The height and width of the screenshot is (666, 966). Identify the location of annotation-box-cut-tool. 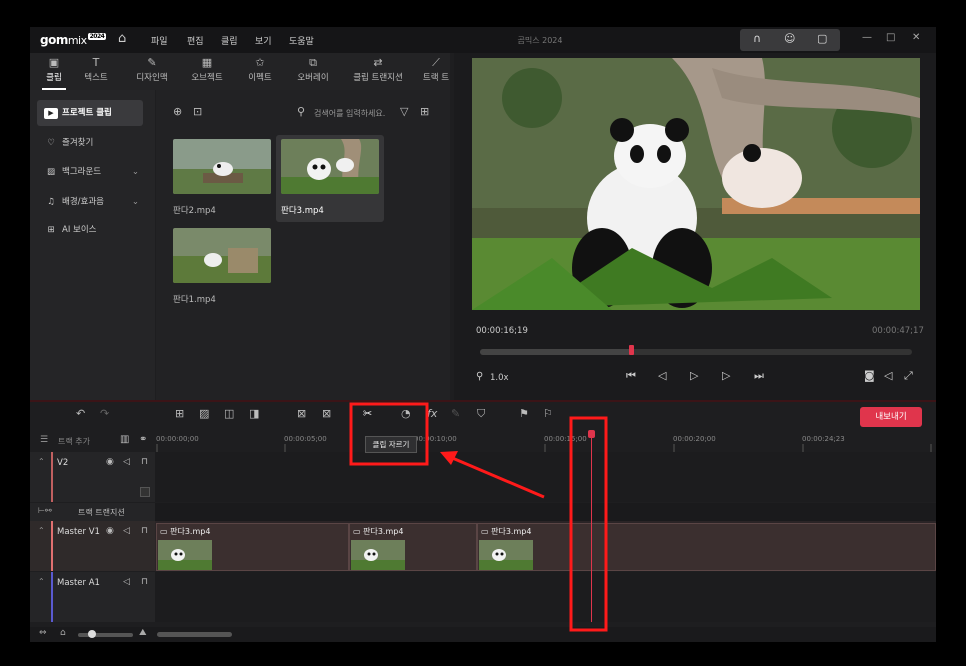
(389, 434).